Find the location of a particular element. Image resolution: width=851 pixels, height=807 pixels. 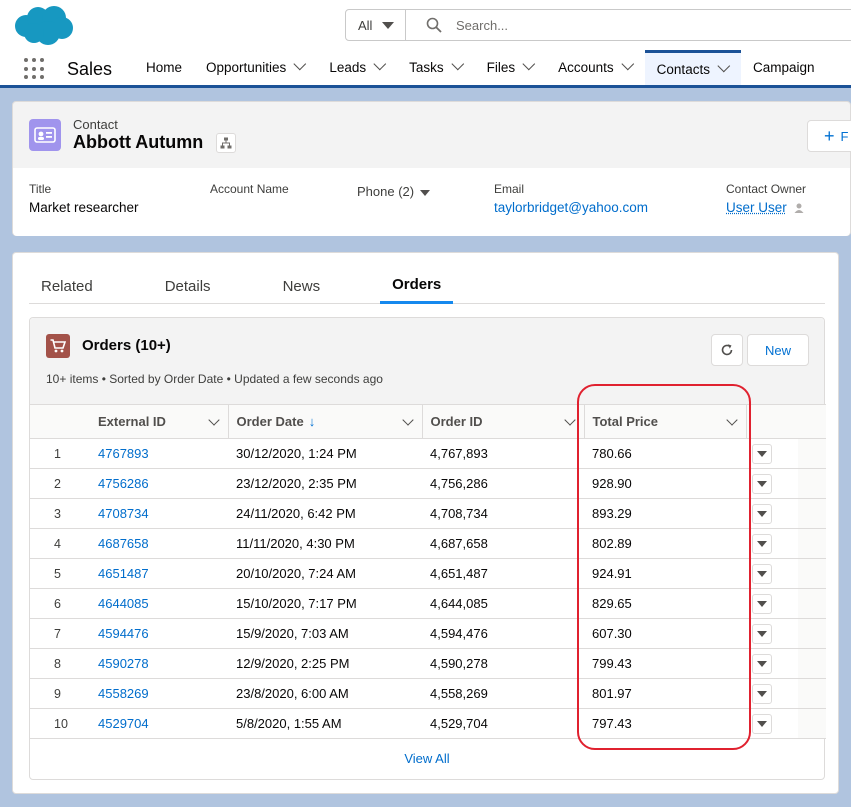

field-email: Email taylorbridget@yahoo.com is located at coordinates (571, 198).